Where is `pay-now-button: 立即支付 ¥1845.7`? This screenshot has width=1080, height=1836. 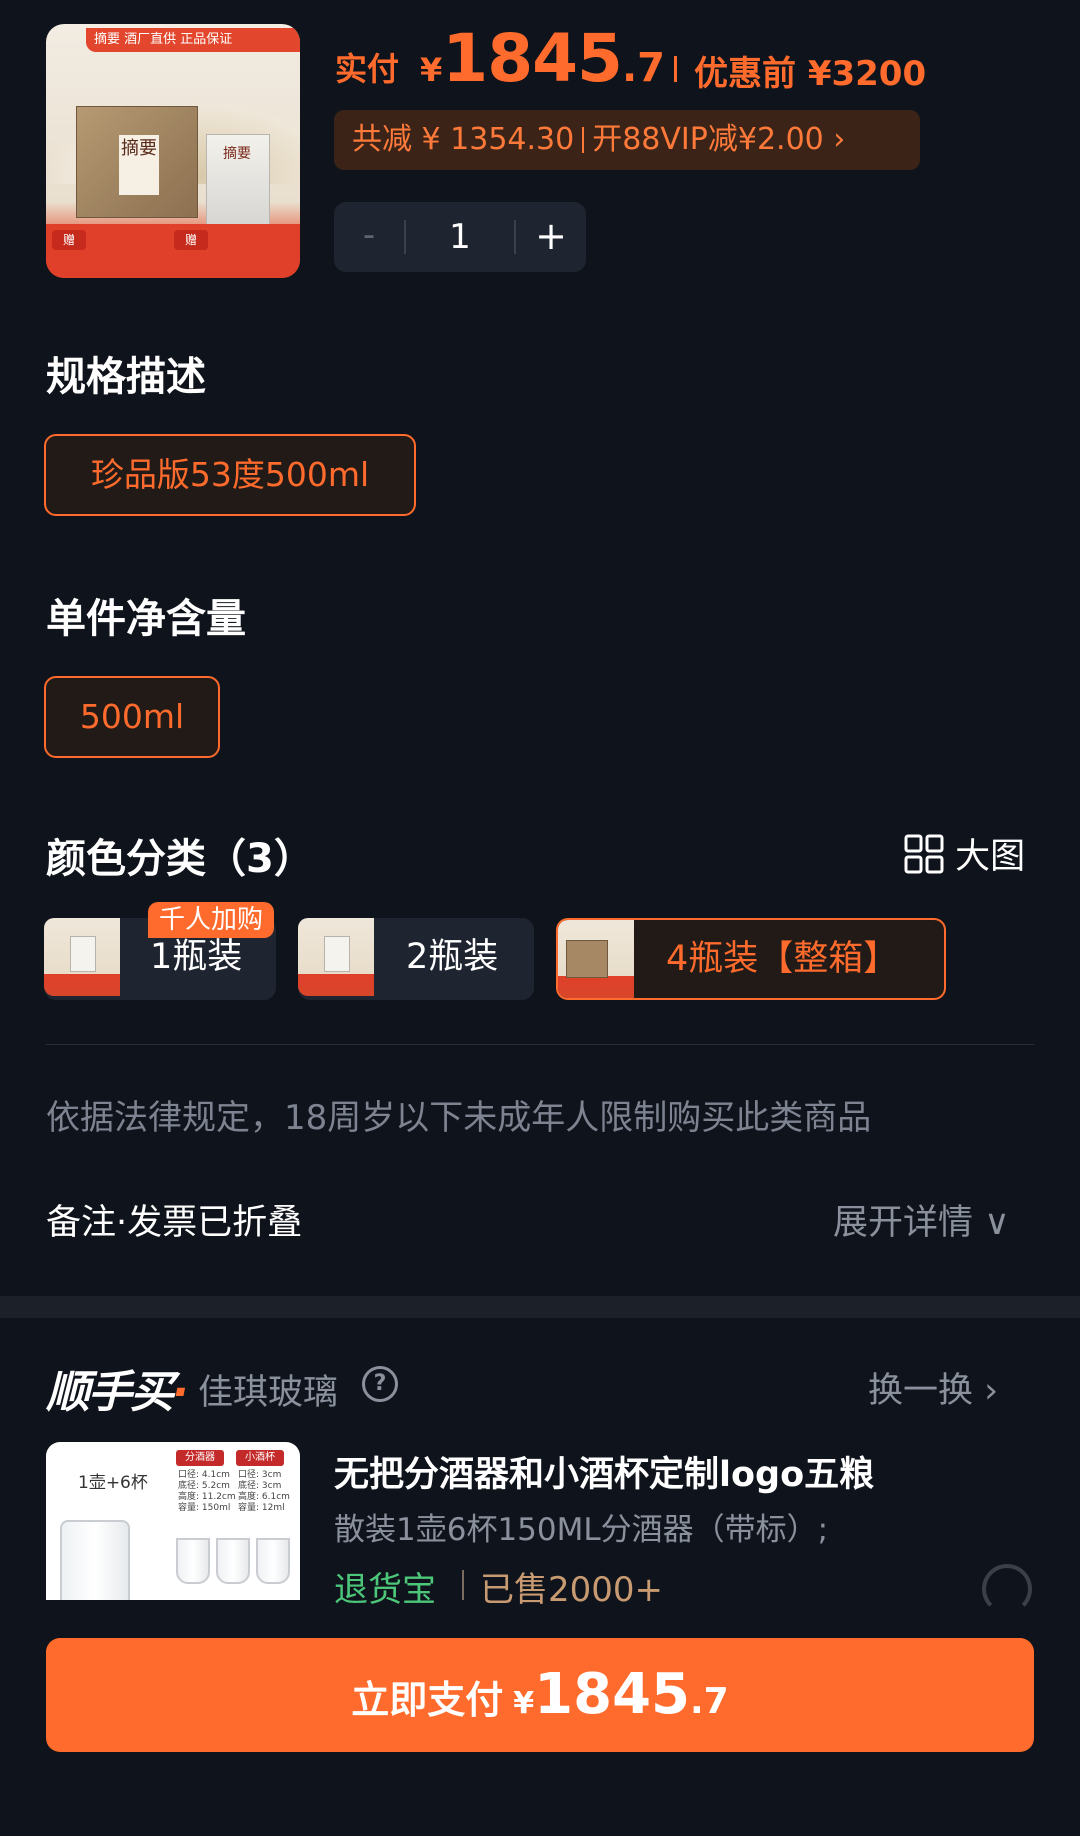
pay-now-button: 立即支付 ¥1845.7 is located at coordinates (540, 1695).